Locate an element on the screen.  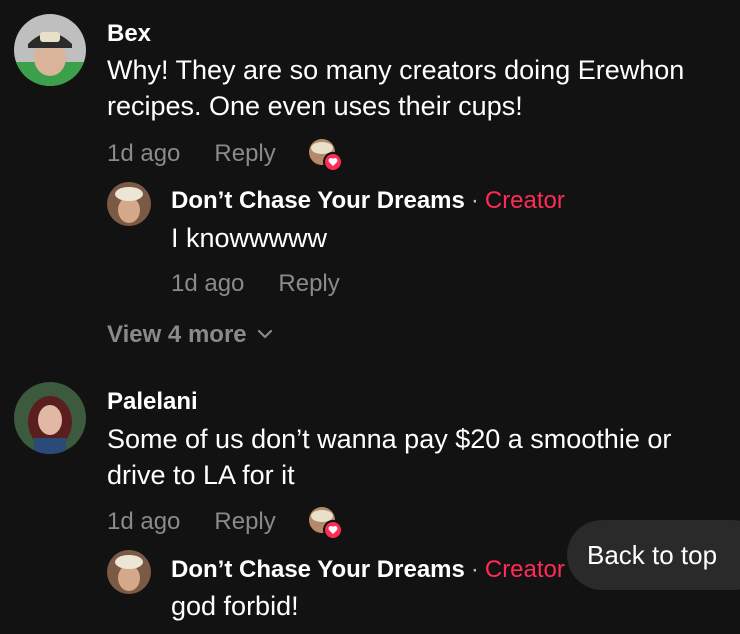
view-more-replies-button: View 4 more is located at coordinates (190, 333).